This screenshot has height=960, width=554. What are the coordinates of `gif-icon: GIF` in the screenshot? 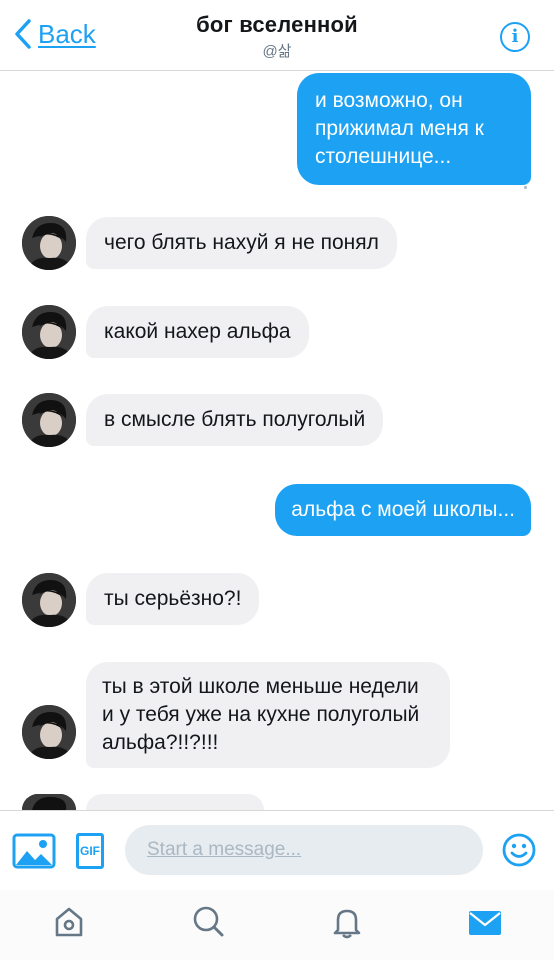 It's located at (90, 851).